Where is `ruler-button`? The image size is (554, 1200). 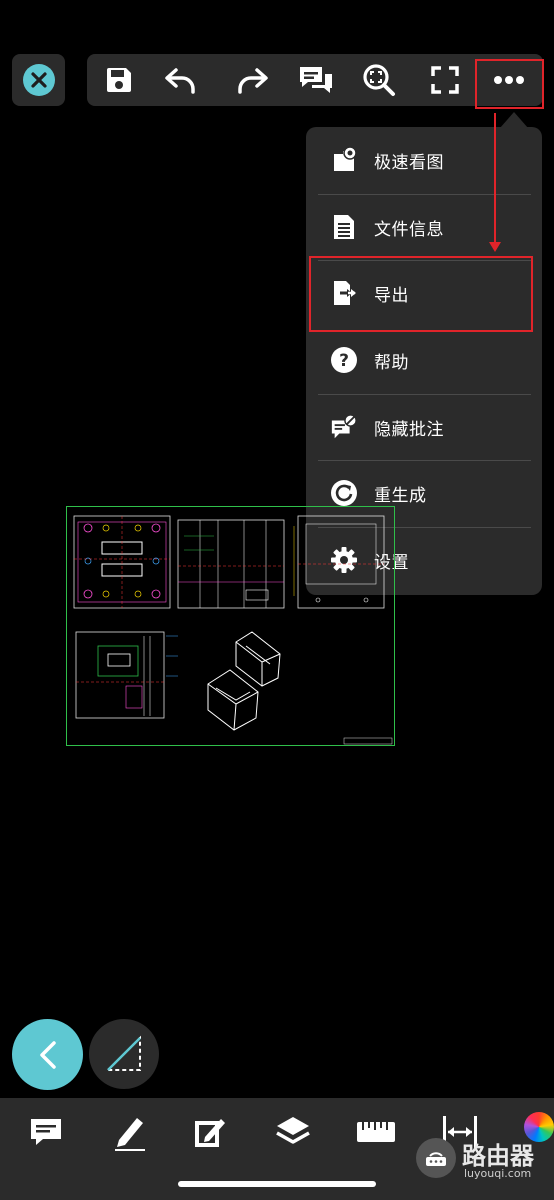
ruler-button is located at coordinates (376, 1132).